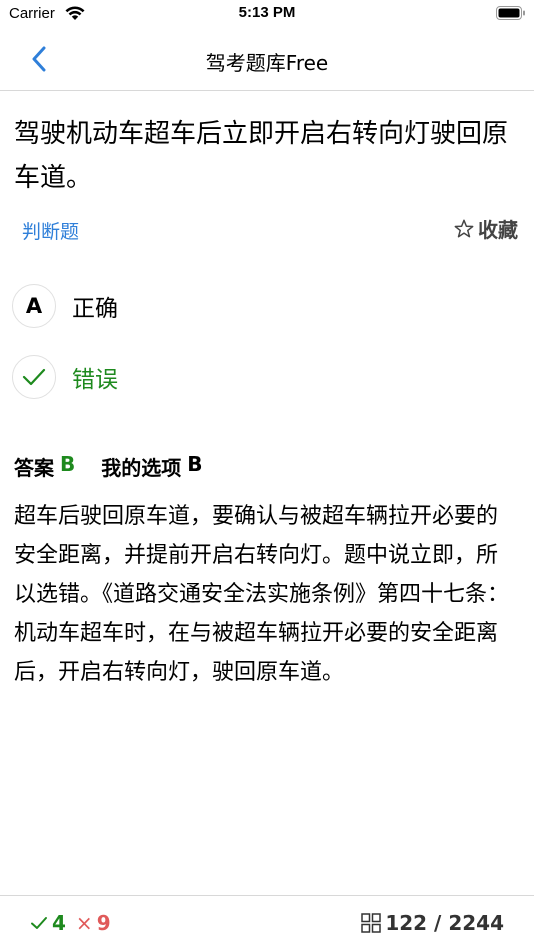 The height and width of the screenshot is (951, 534). I want to click on question-text: 驾驶机动车超车后立即开启右转向灯驶回原车道。, so click(261, 156).